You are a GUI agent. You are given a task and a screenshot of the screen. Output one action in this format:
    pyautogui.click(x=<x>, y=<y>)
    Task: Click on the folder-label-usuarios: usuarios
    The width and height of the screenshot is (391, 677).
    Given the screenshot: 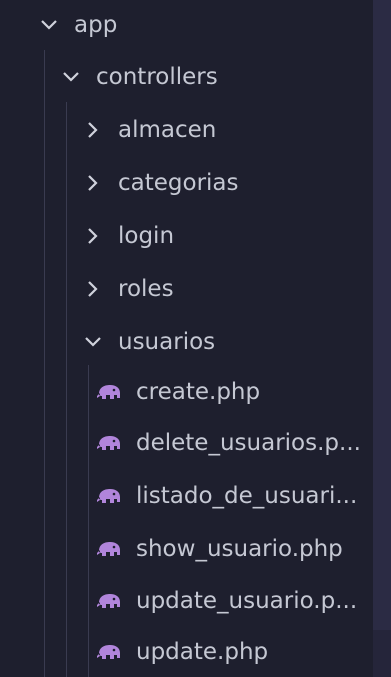 What is the action you would take?
    pyautogui.click(x=167, y=341)
    